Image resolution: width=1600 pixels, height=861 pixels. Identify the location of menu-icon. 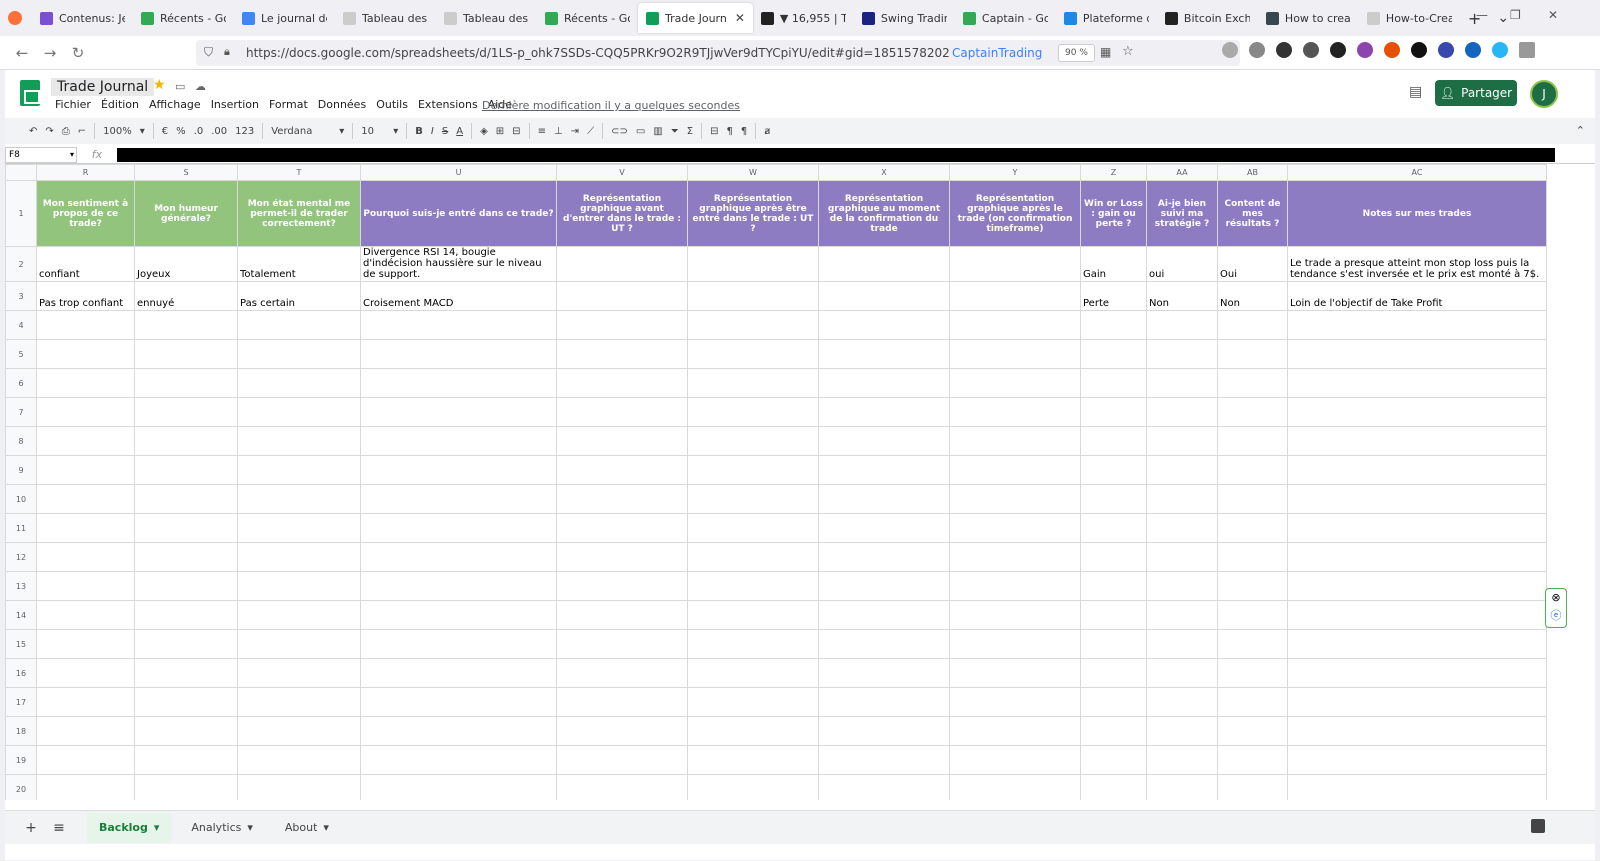
(1527, 50).